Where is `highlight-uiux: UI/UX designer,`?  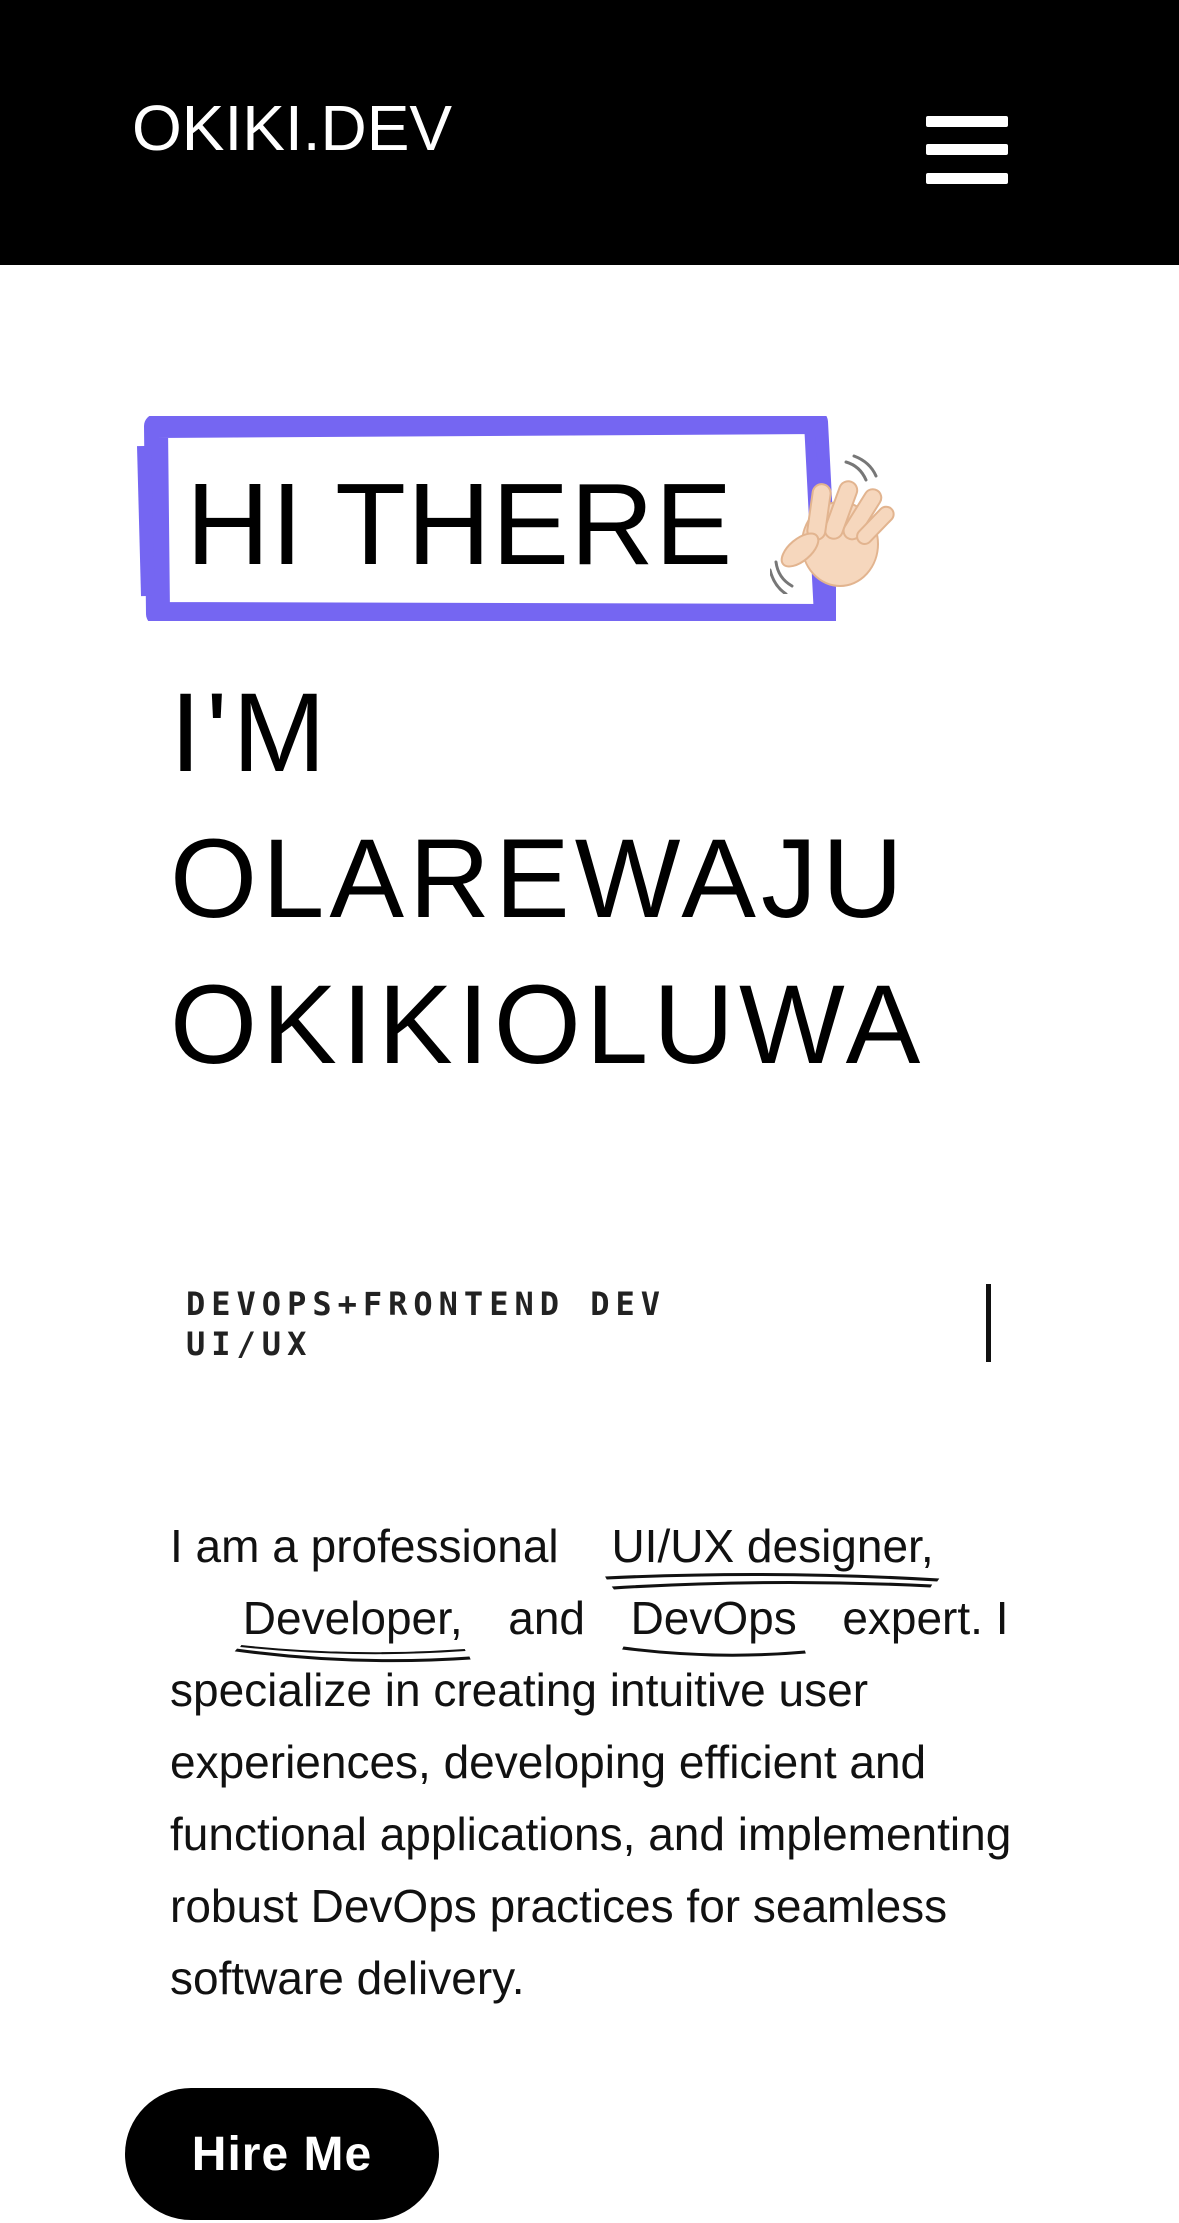
highlight-uiux: UI/UX designer, is located at coordinates (772, 1550).